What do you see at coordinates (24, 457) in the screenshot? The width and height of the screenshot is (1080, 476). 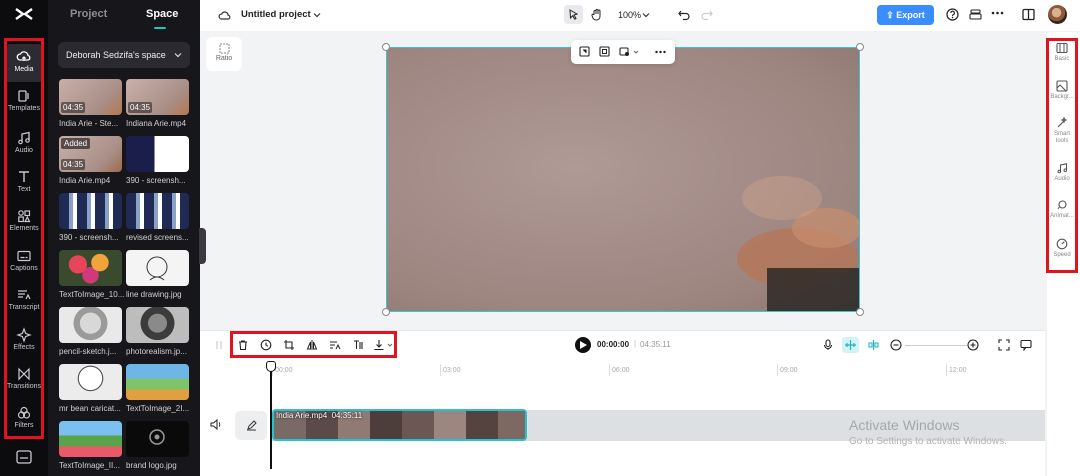 I see `subtitle-icon` at bounding box center [24, 457].